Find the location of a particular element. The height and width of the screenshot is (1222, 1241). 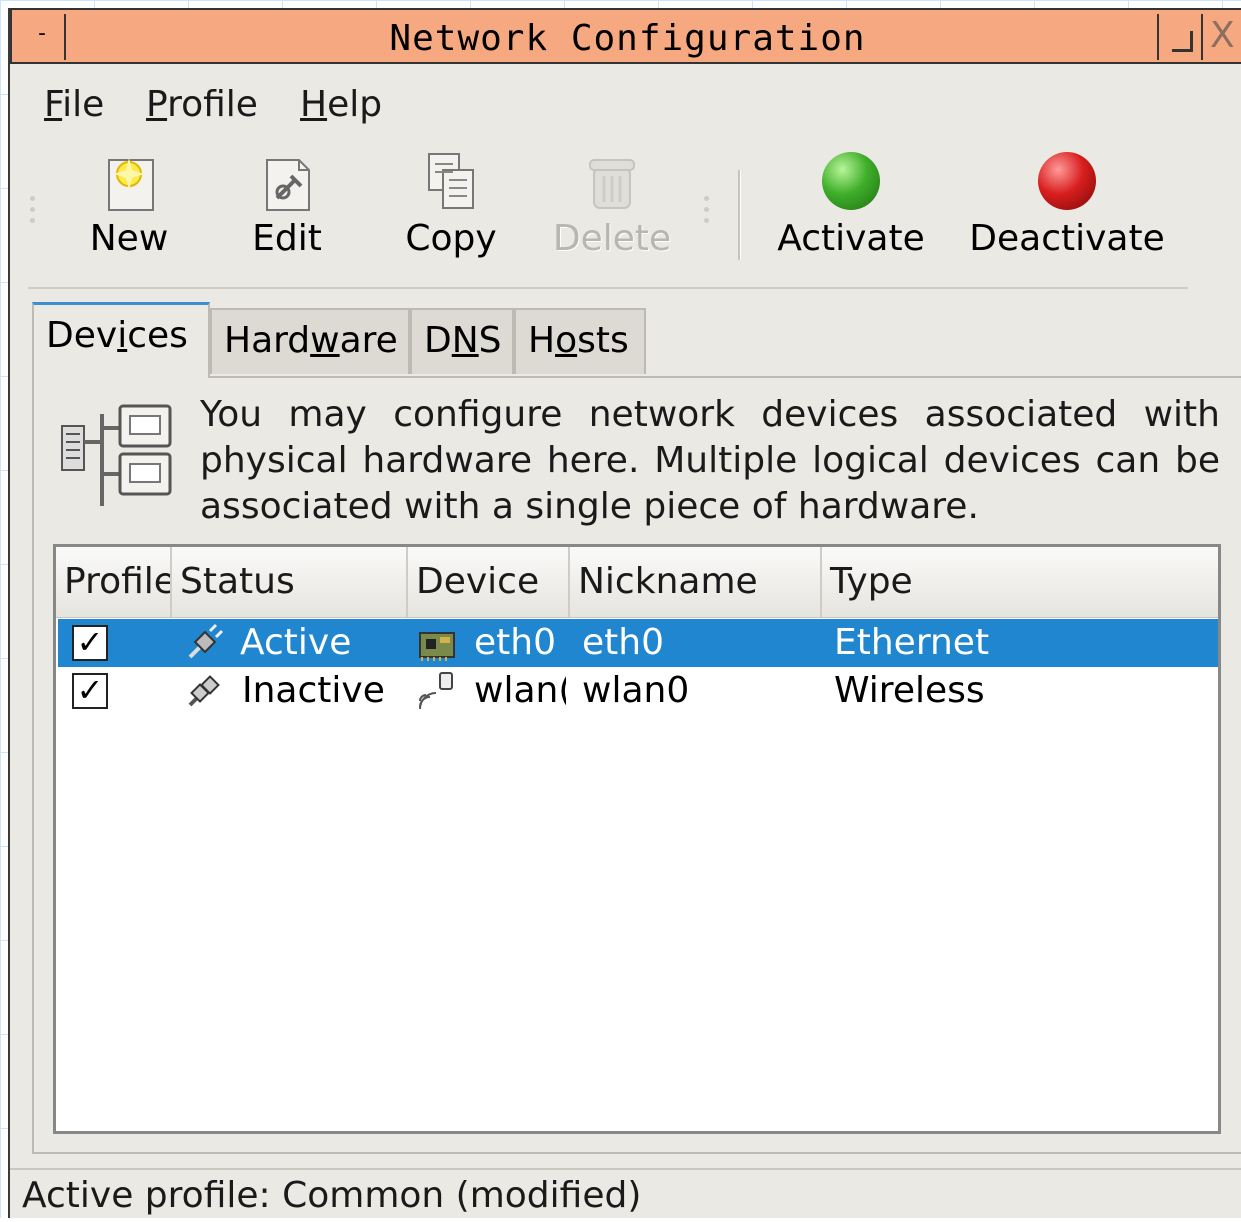

list-header: Profile Status Device Nickname Type is located at coordinates (637, 582).